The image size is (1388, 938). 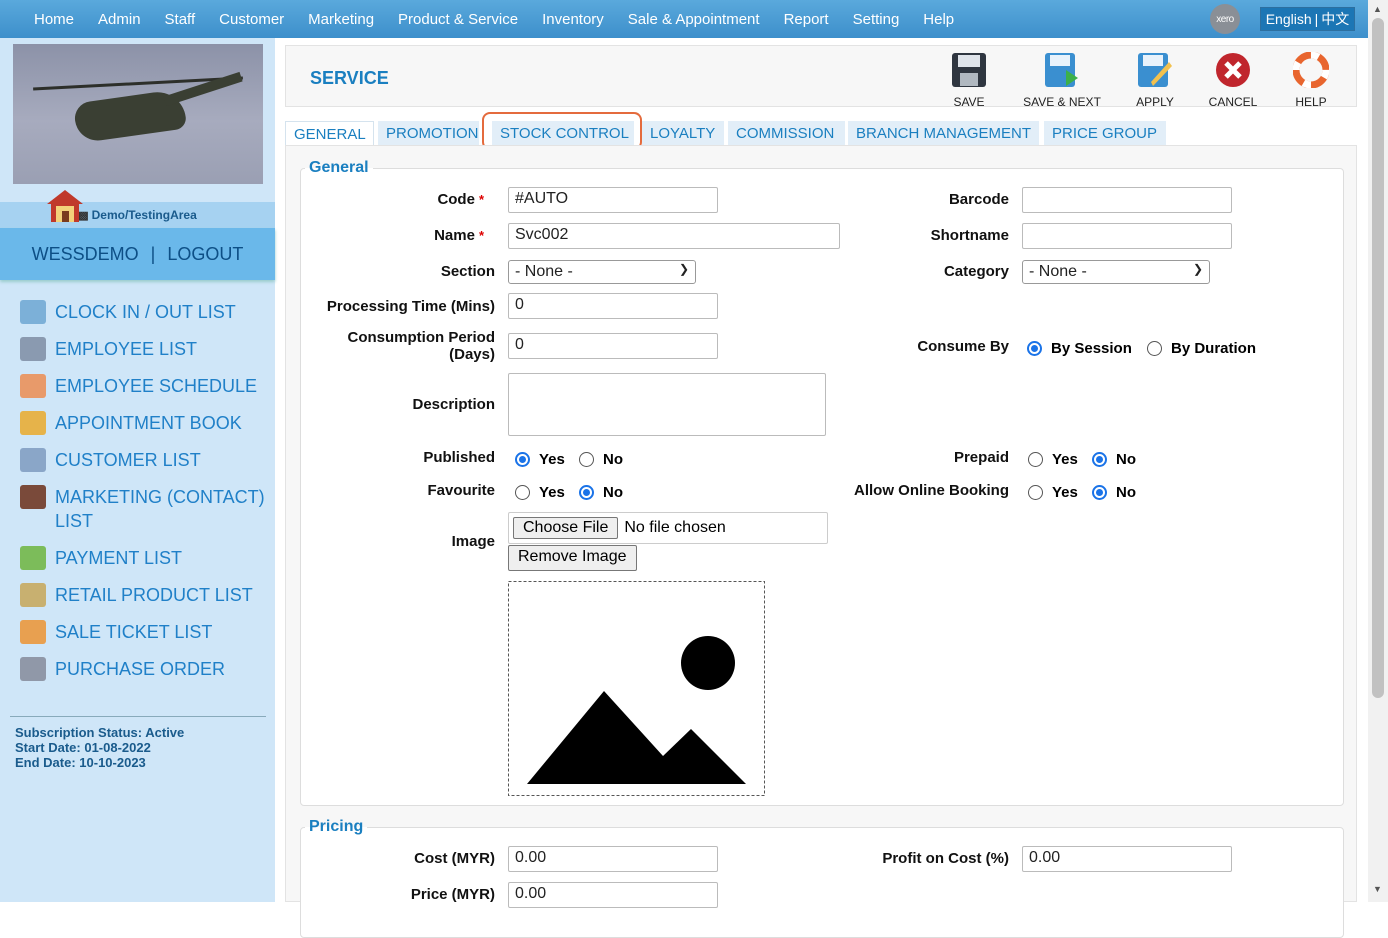 I want to click on consumption-period-label: Consumption Period (Days), so click(x=421, y=346).